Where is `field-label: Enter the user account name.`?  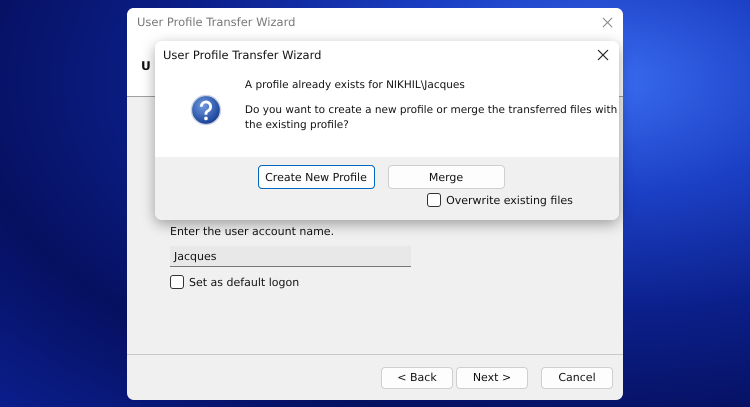
field-label: Enter the user account name. is located at coordinates (253, 231).